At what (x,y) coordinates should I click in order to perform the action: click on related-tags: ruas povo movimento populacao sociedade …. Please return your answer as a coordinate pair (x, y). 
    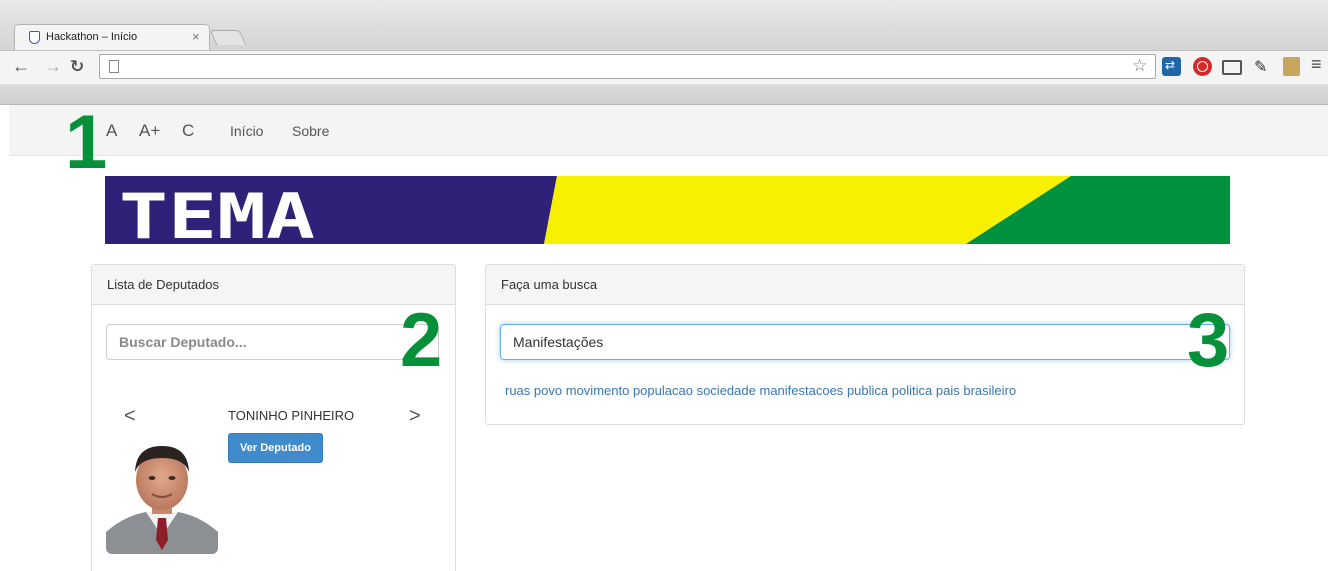
    Looking at the image, I should click on (760, 390).